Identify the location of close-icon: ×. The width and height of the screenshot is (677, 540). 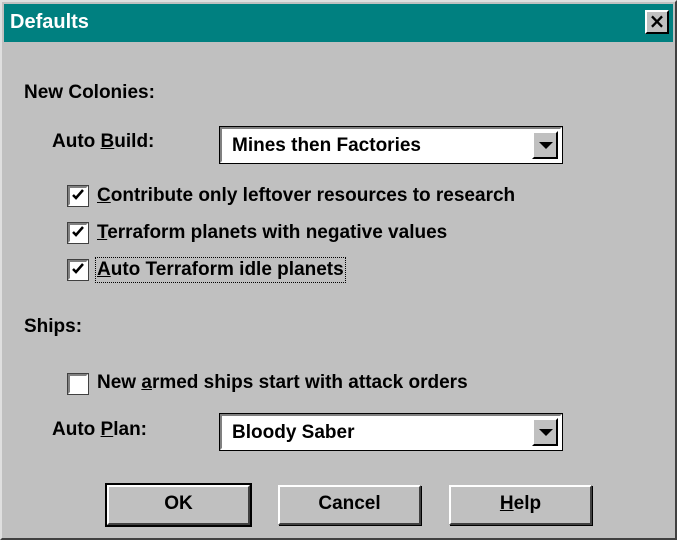
(657, 21).